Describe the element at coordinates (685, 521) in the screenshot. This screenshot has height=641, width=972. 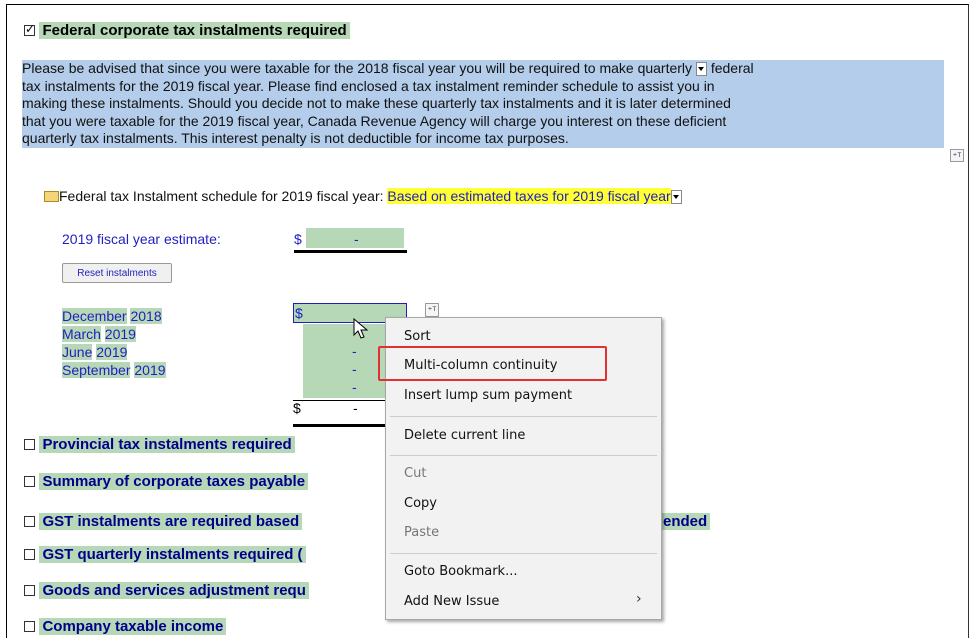
I see `section-label-suffix: ended` at that location.